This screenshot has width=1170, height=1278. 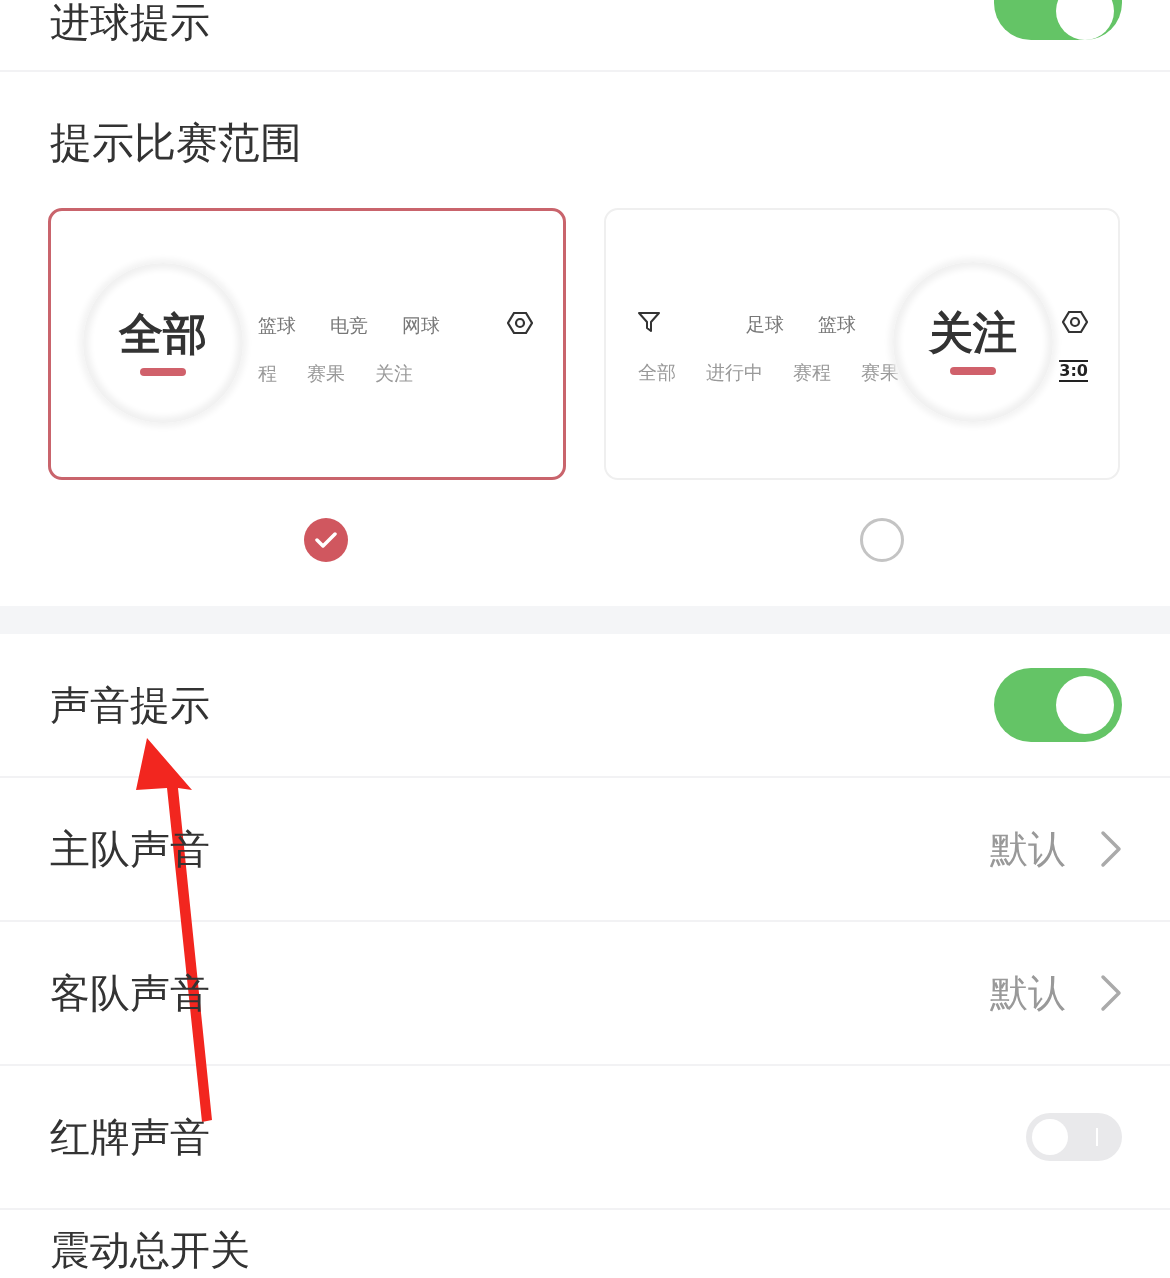 What do you see at coordinates (150, 1250) in the screenshot?
I see `setting-label: 震动总开关` at bounding box center [150, 1250].